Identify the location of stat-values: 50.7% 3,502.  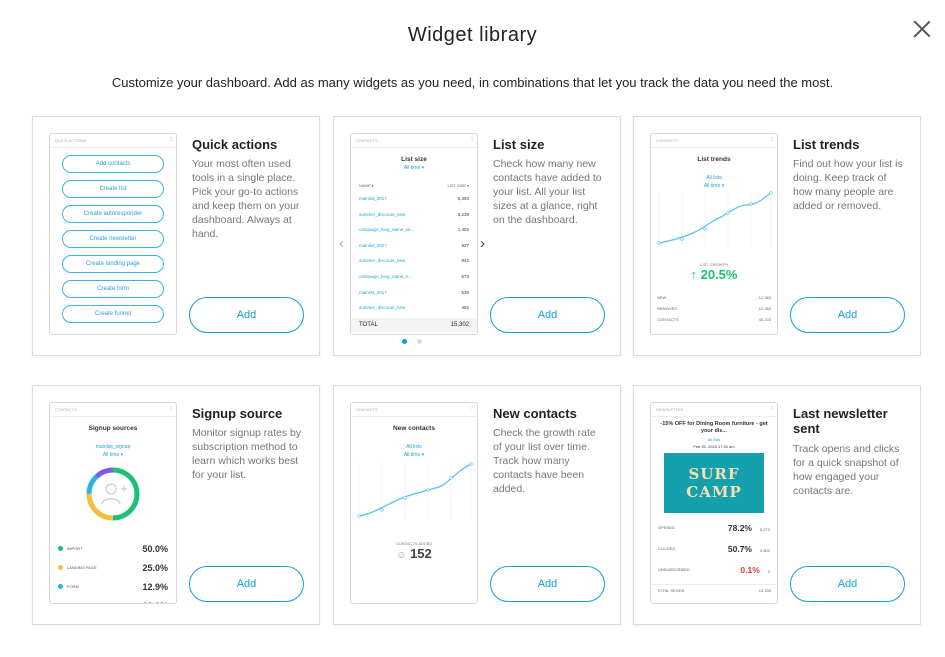
(749, 549).